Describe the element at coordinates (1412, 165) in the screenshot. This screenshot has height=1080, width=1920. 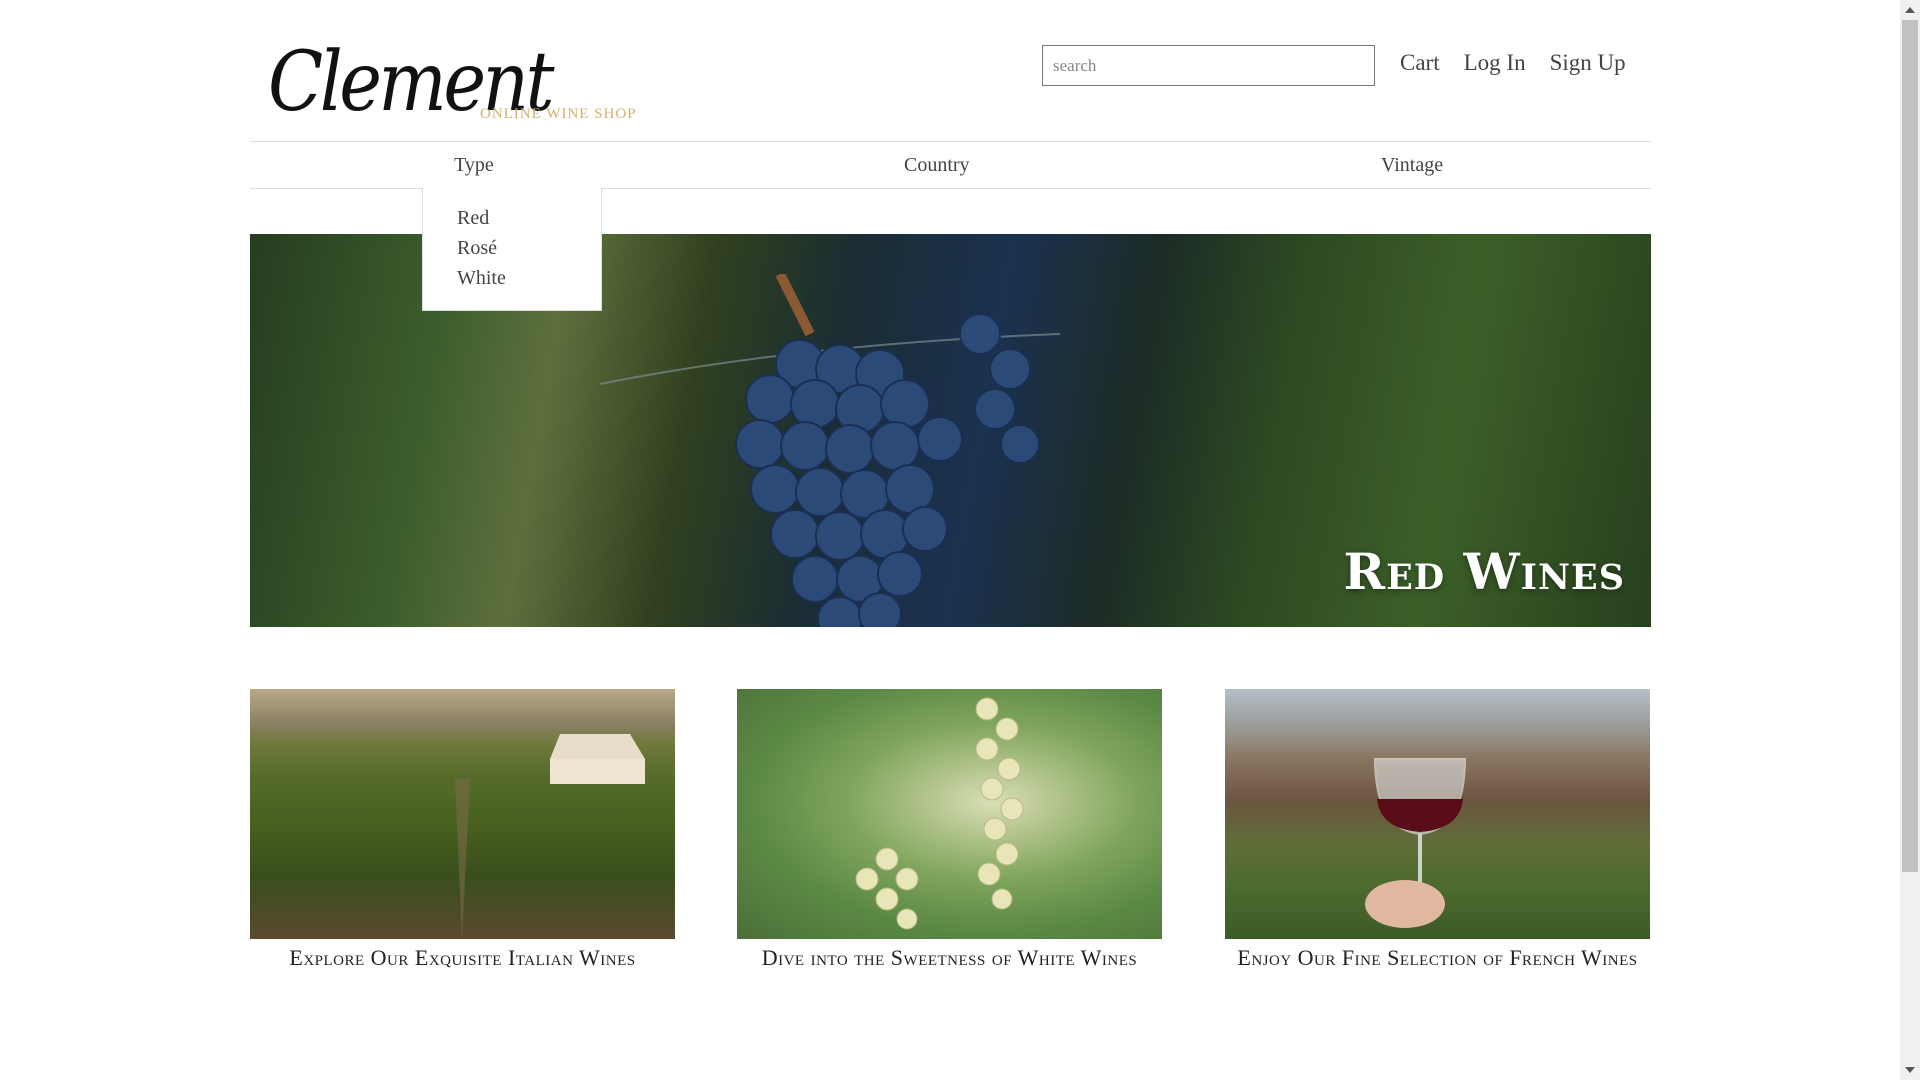
I see `category-vintage: Vintage` at that location.